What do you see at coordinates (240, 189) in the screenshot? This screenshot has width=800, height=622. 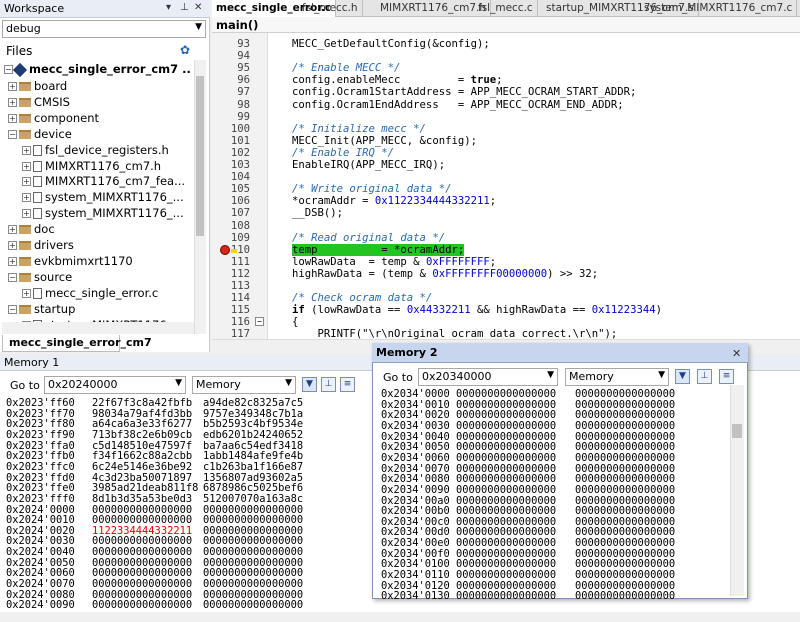 I see `line-number: 105` at bounding box center [240, 189].